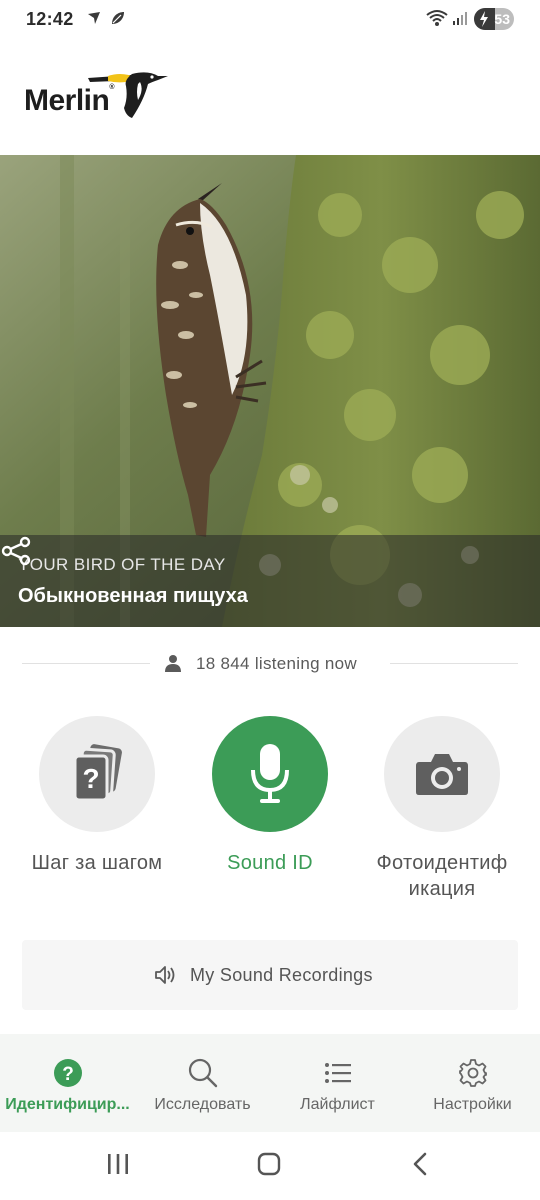  Describe the element at coordinates (442, 876) in the screenshot. I see `photo-id-label: Фотоидентиф икация` at that location.